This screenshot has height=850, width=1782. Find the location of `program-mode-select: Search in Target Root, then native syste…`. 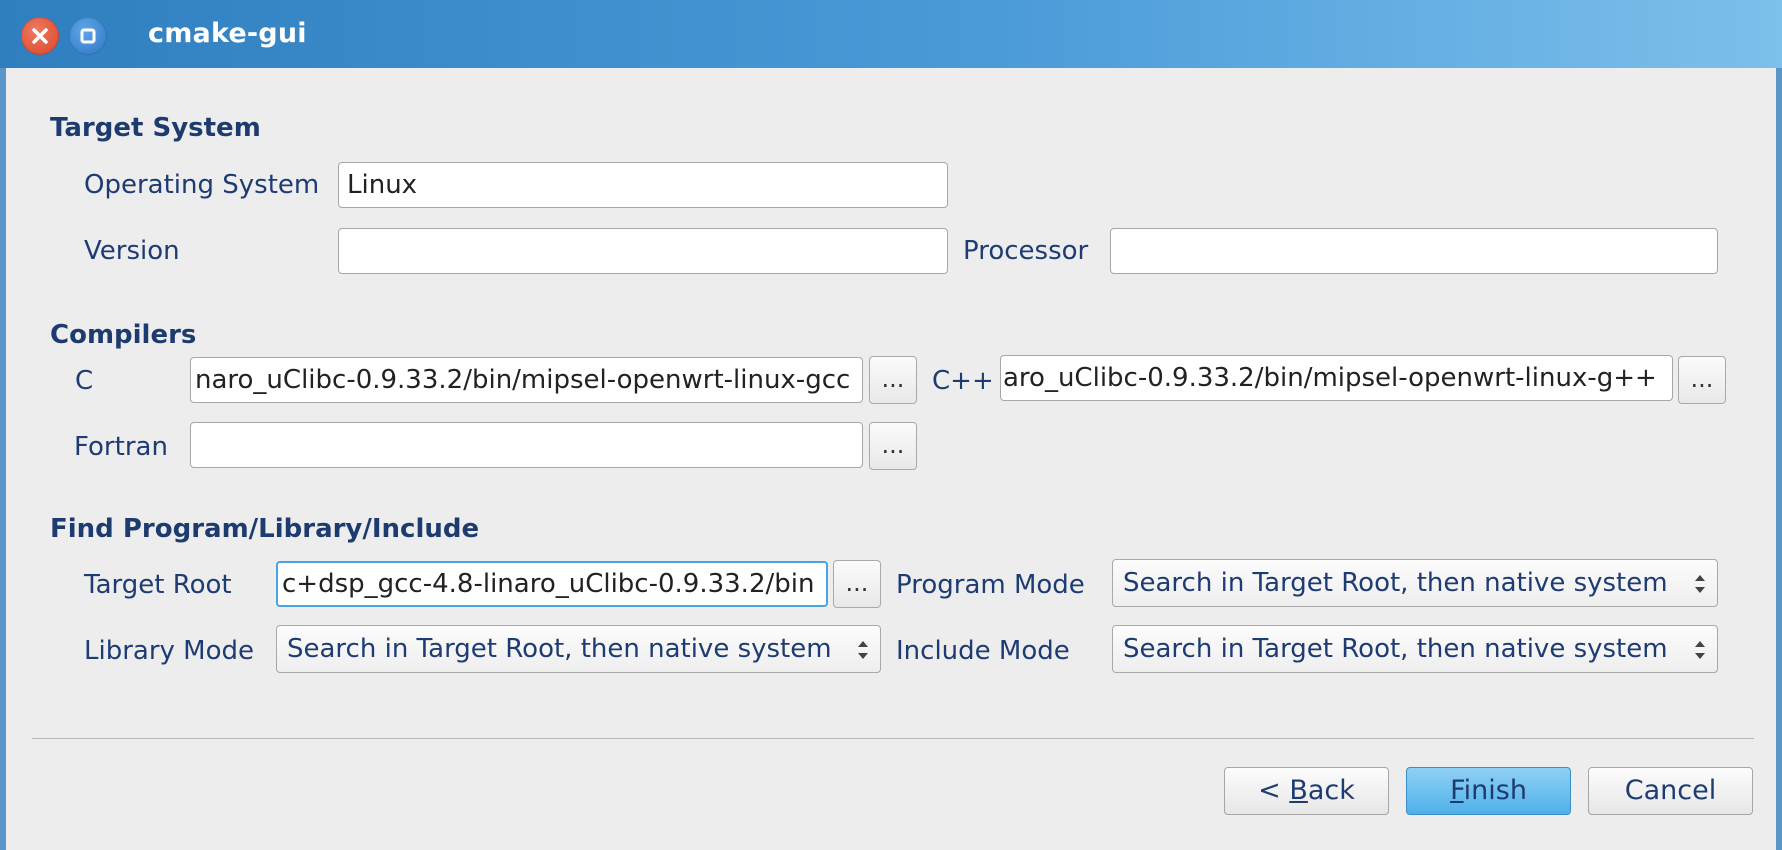

program-mode-select: Search in Target Root, then native syste… is located at coordinates (1415, 583).